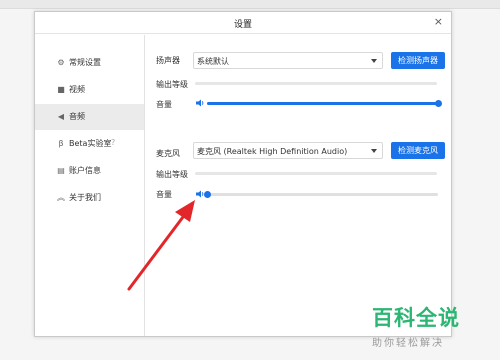 Image resolution: width=500 pixels, height=360 pixels. I want to click on watermark-title: 百科全说, so click(416, 318).